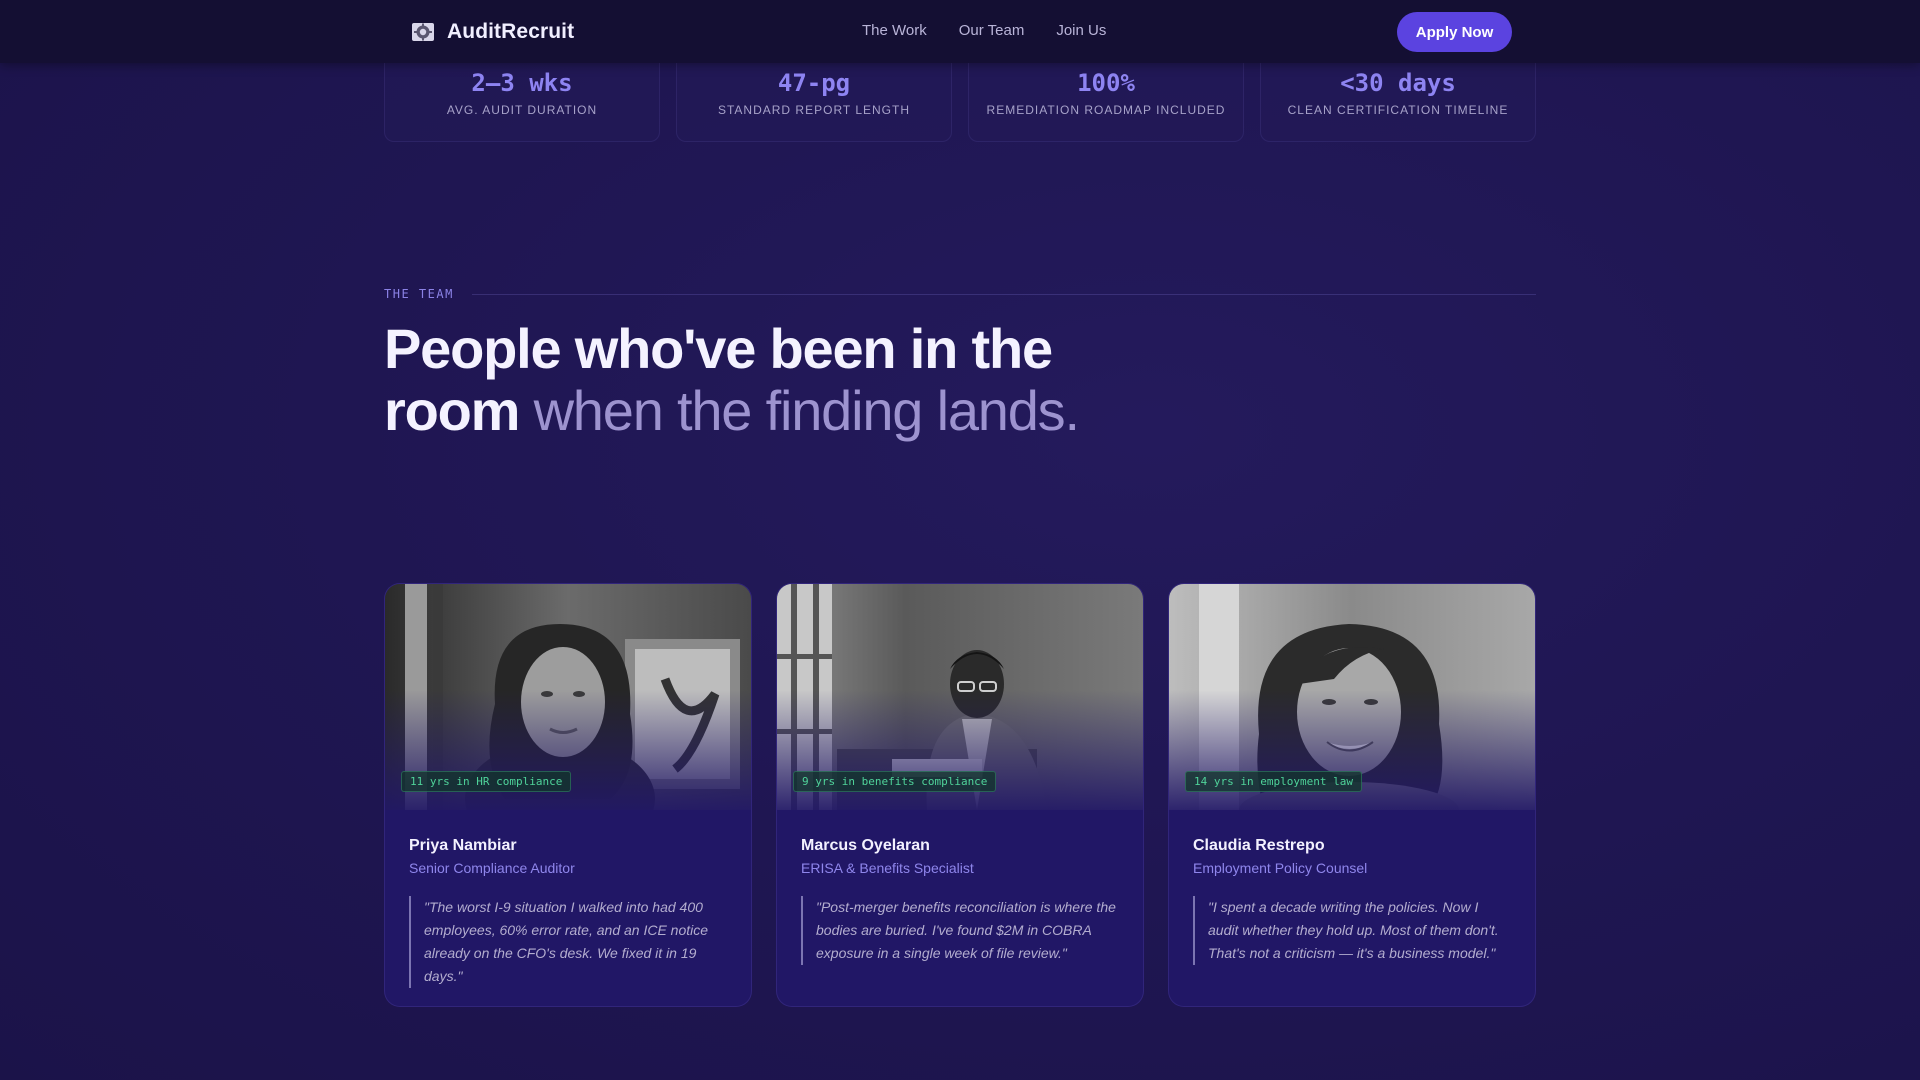 The width and height of the screenshot is (1920, 1080). I want to click on nav-links: The Work Our Team Join Us, so click(984, 30).